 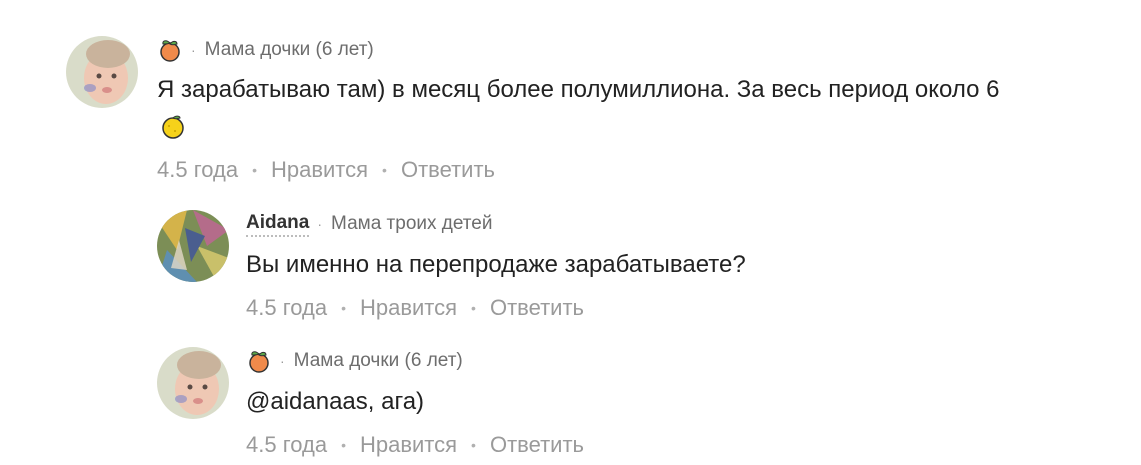 I want to click on author-subtitle: Мама троих детей, so click(x=412, y=223).